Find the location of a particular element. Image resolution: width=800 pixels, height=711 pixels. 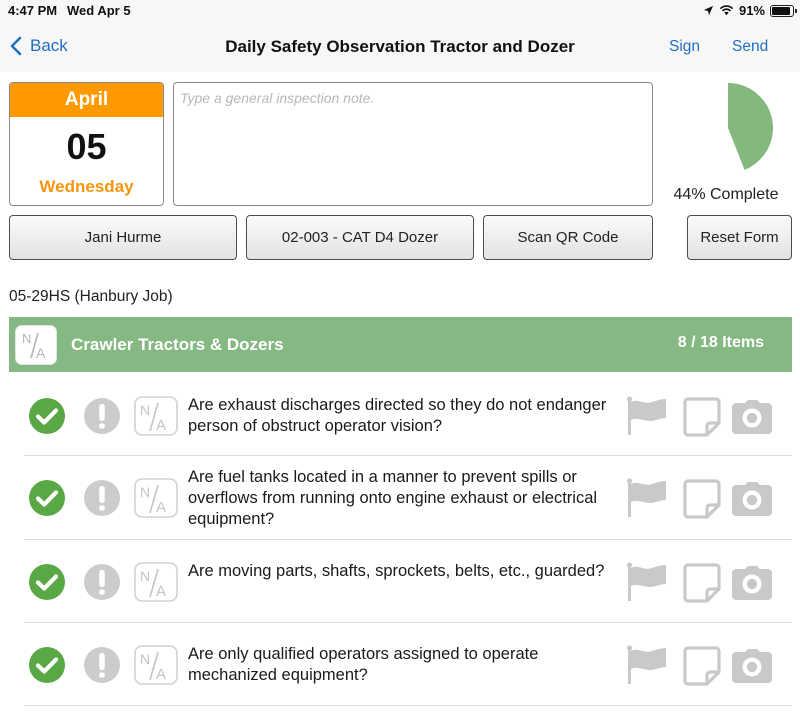

reset-form-button: Reset Form is located at coordinates (739, 237).